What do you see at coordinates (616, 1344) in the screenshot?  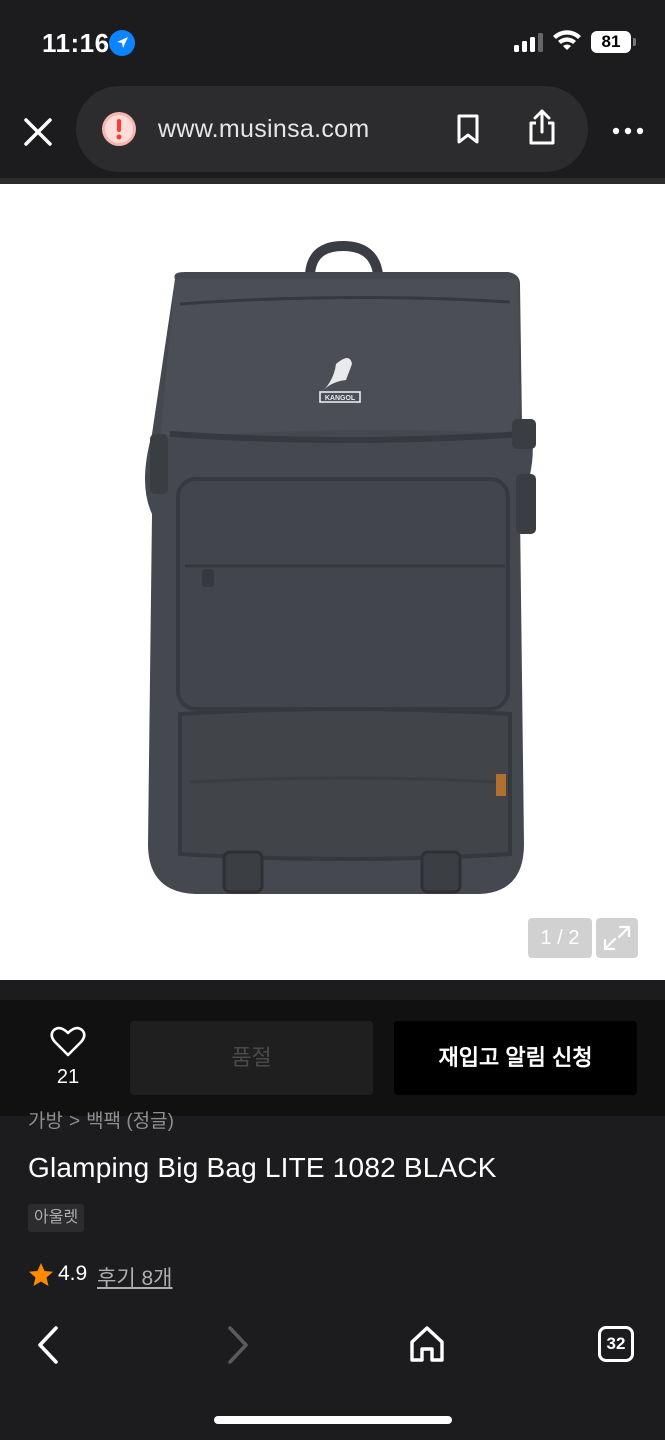 I see `tabs-button: 32` at bounding box center [616, 1344].